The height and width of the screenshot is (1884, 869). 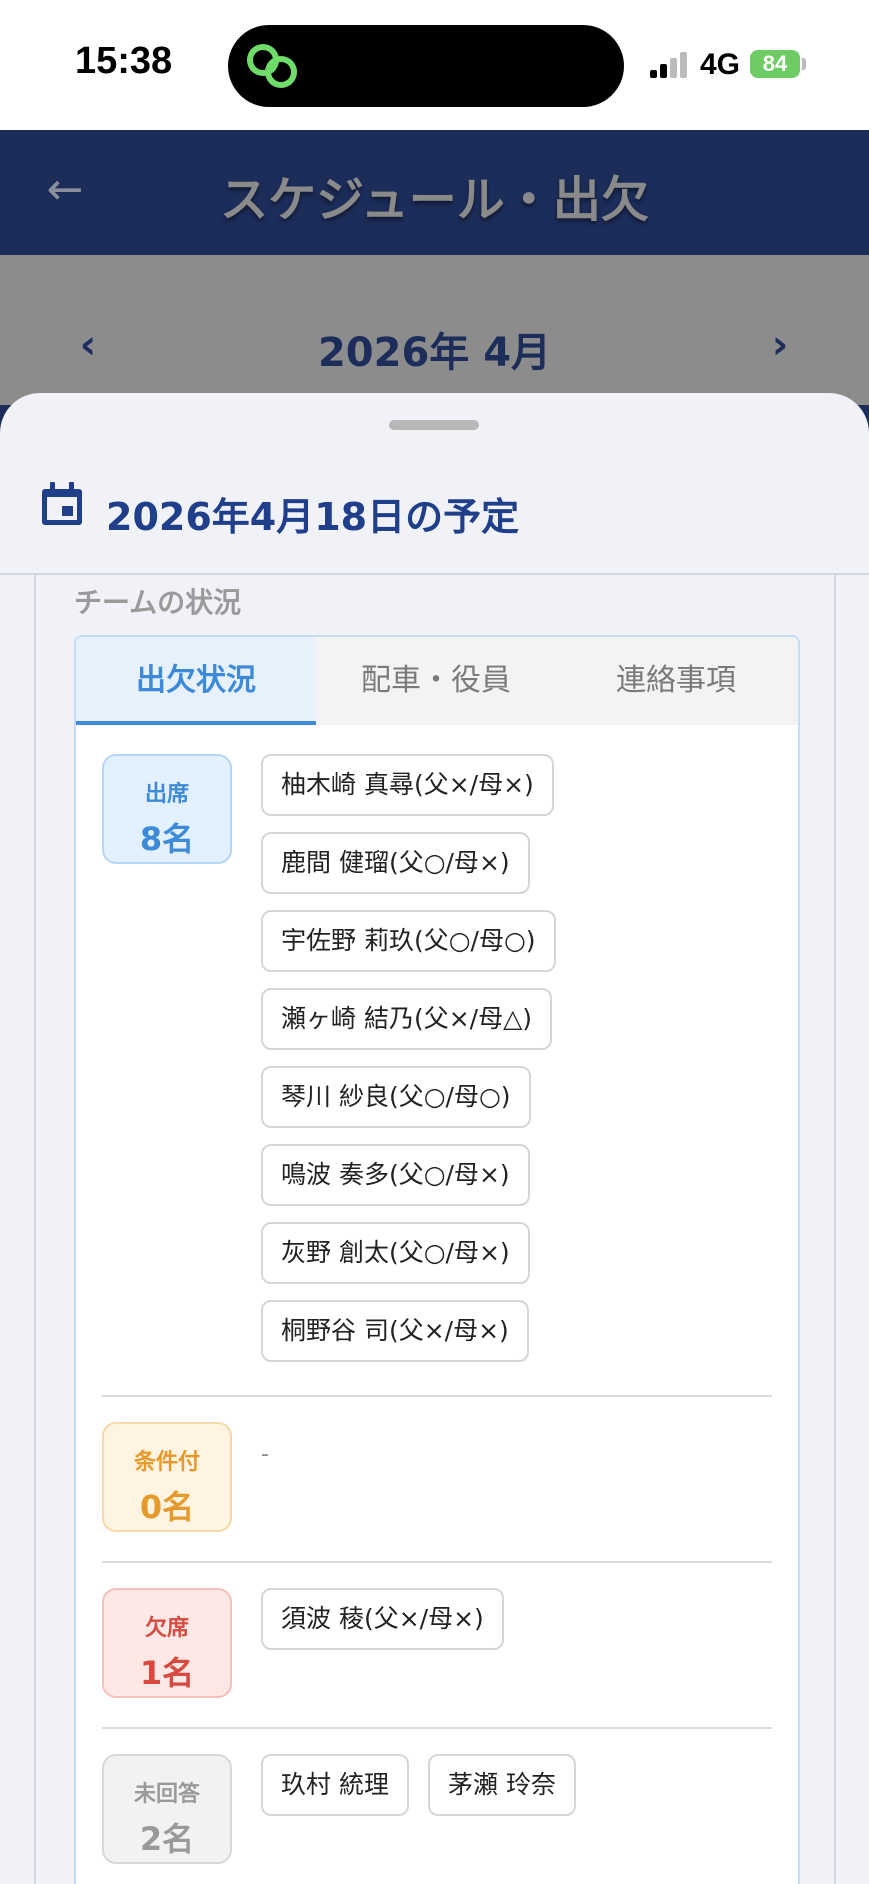 I want to click on member-chip: 茅瀬 玲奈, so click(x=502, y=1785).